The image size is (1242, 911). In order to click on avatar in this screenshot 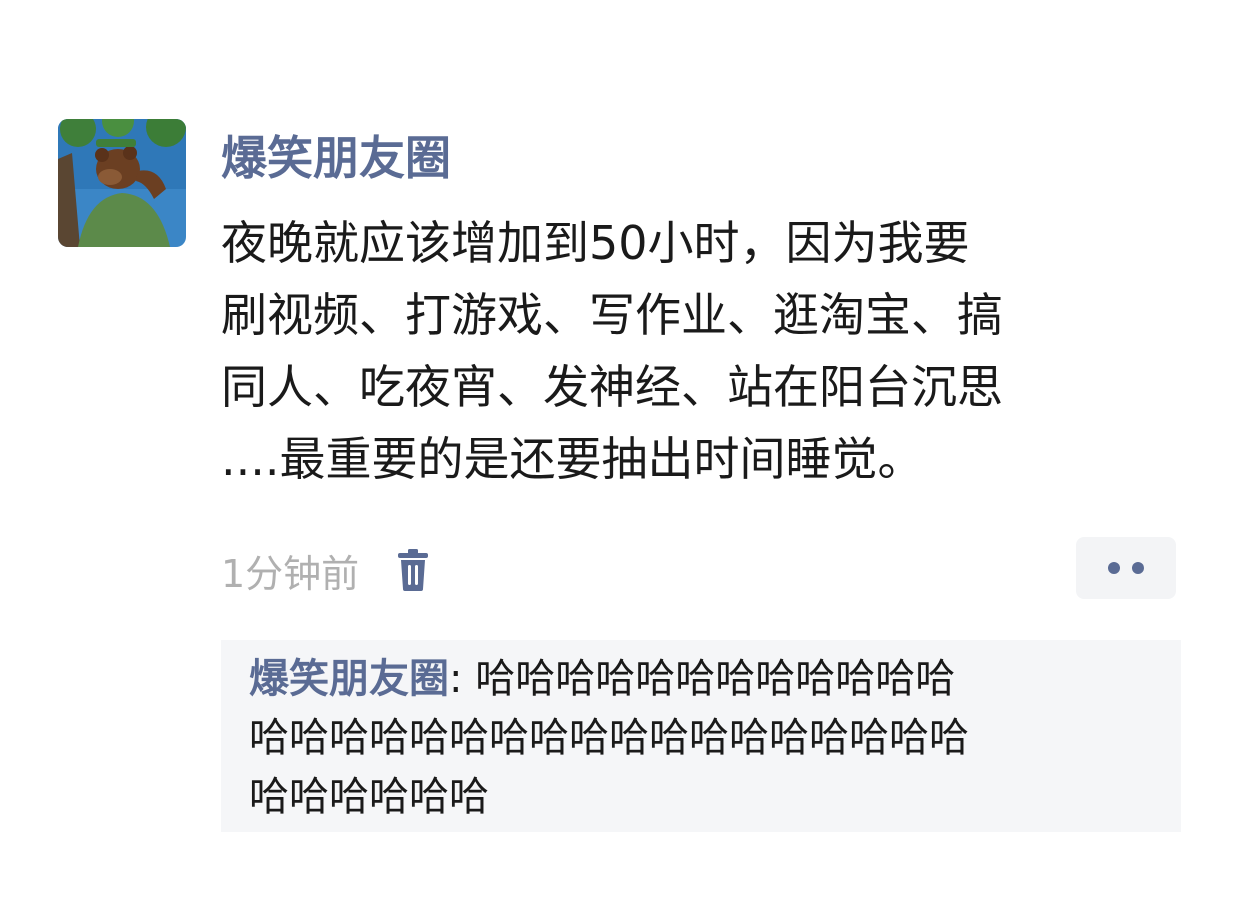, I will do `click(122, 183)`.